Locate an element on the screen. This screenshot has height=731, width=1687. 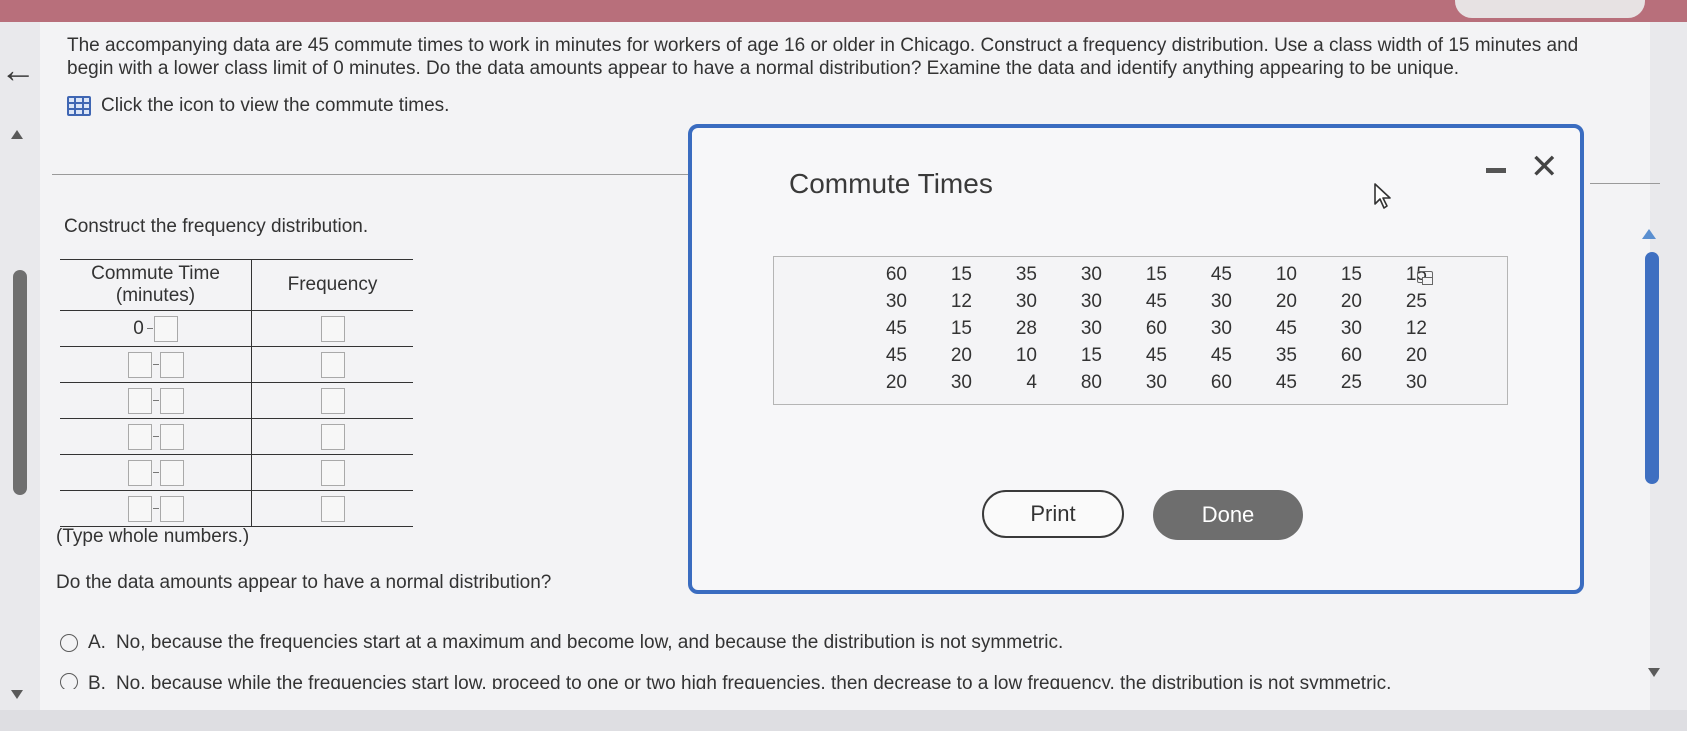
table-grid-icon is located at coordinates (79, 106).